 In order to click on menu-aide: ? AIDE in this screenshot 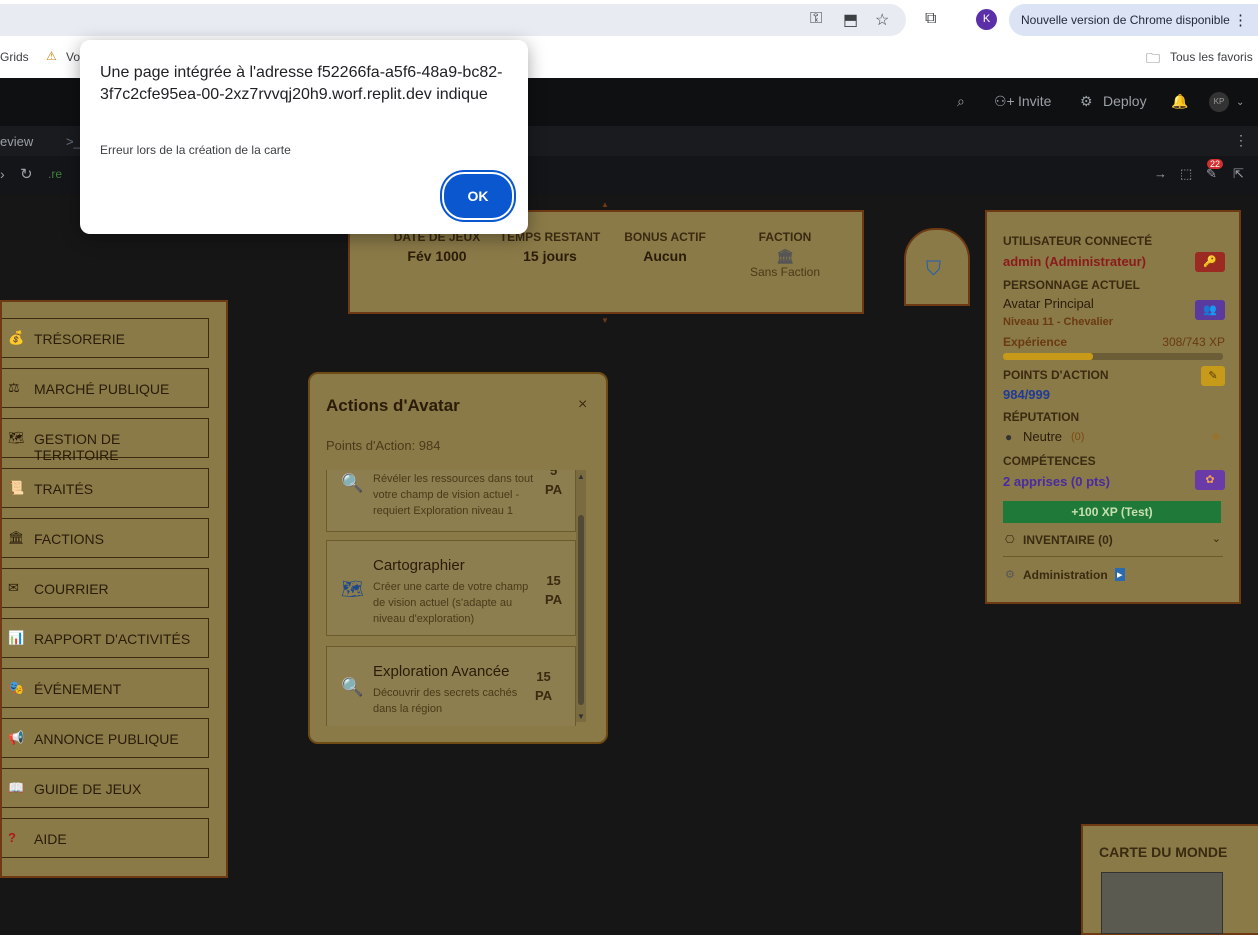, I will do `click(105, 838)`.